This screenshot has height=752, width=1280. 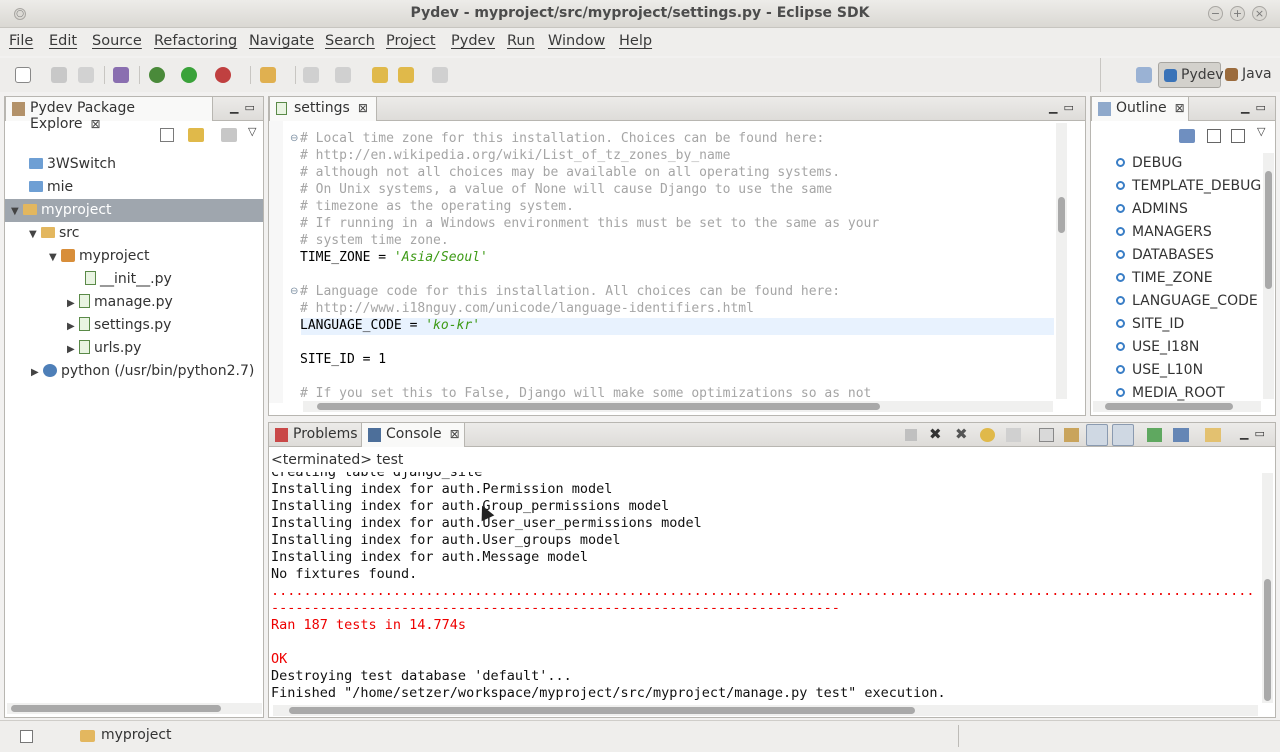 I want to click on last-edit-location-icon, so click(x=380, y=75).